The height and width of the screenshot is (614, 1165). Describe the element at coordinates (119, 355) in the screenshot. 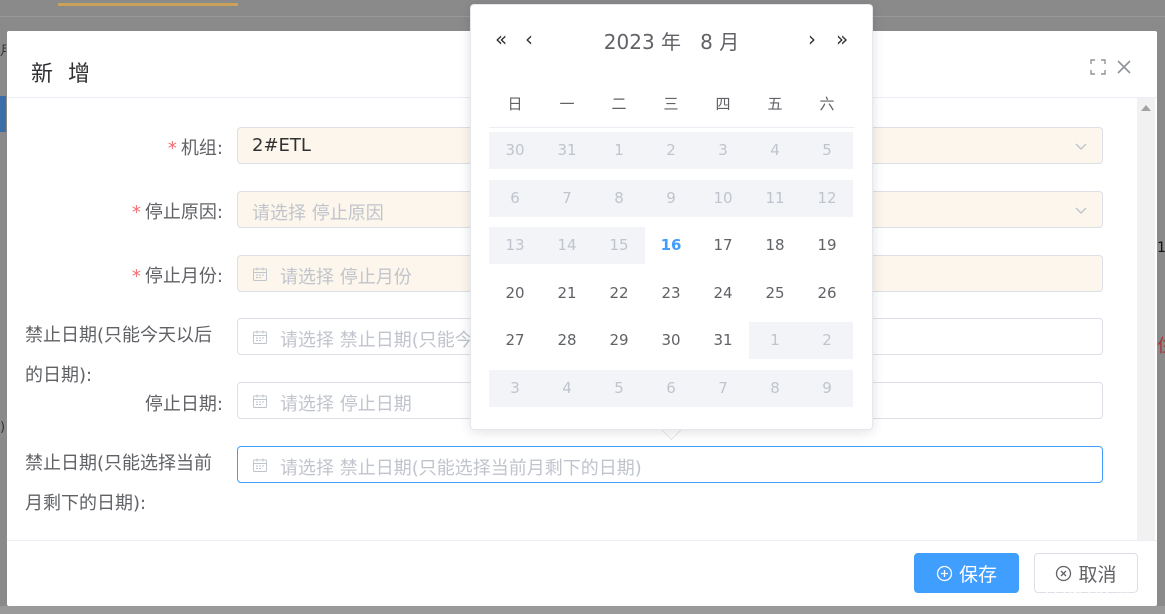

I see `forbid-date-after-today-label: 禁止日期(只能今天以后 的日期):` at that location.